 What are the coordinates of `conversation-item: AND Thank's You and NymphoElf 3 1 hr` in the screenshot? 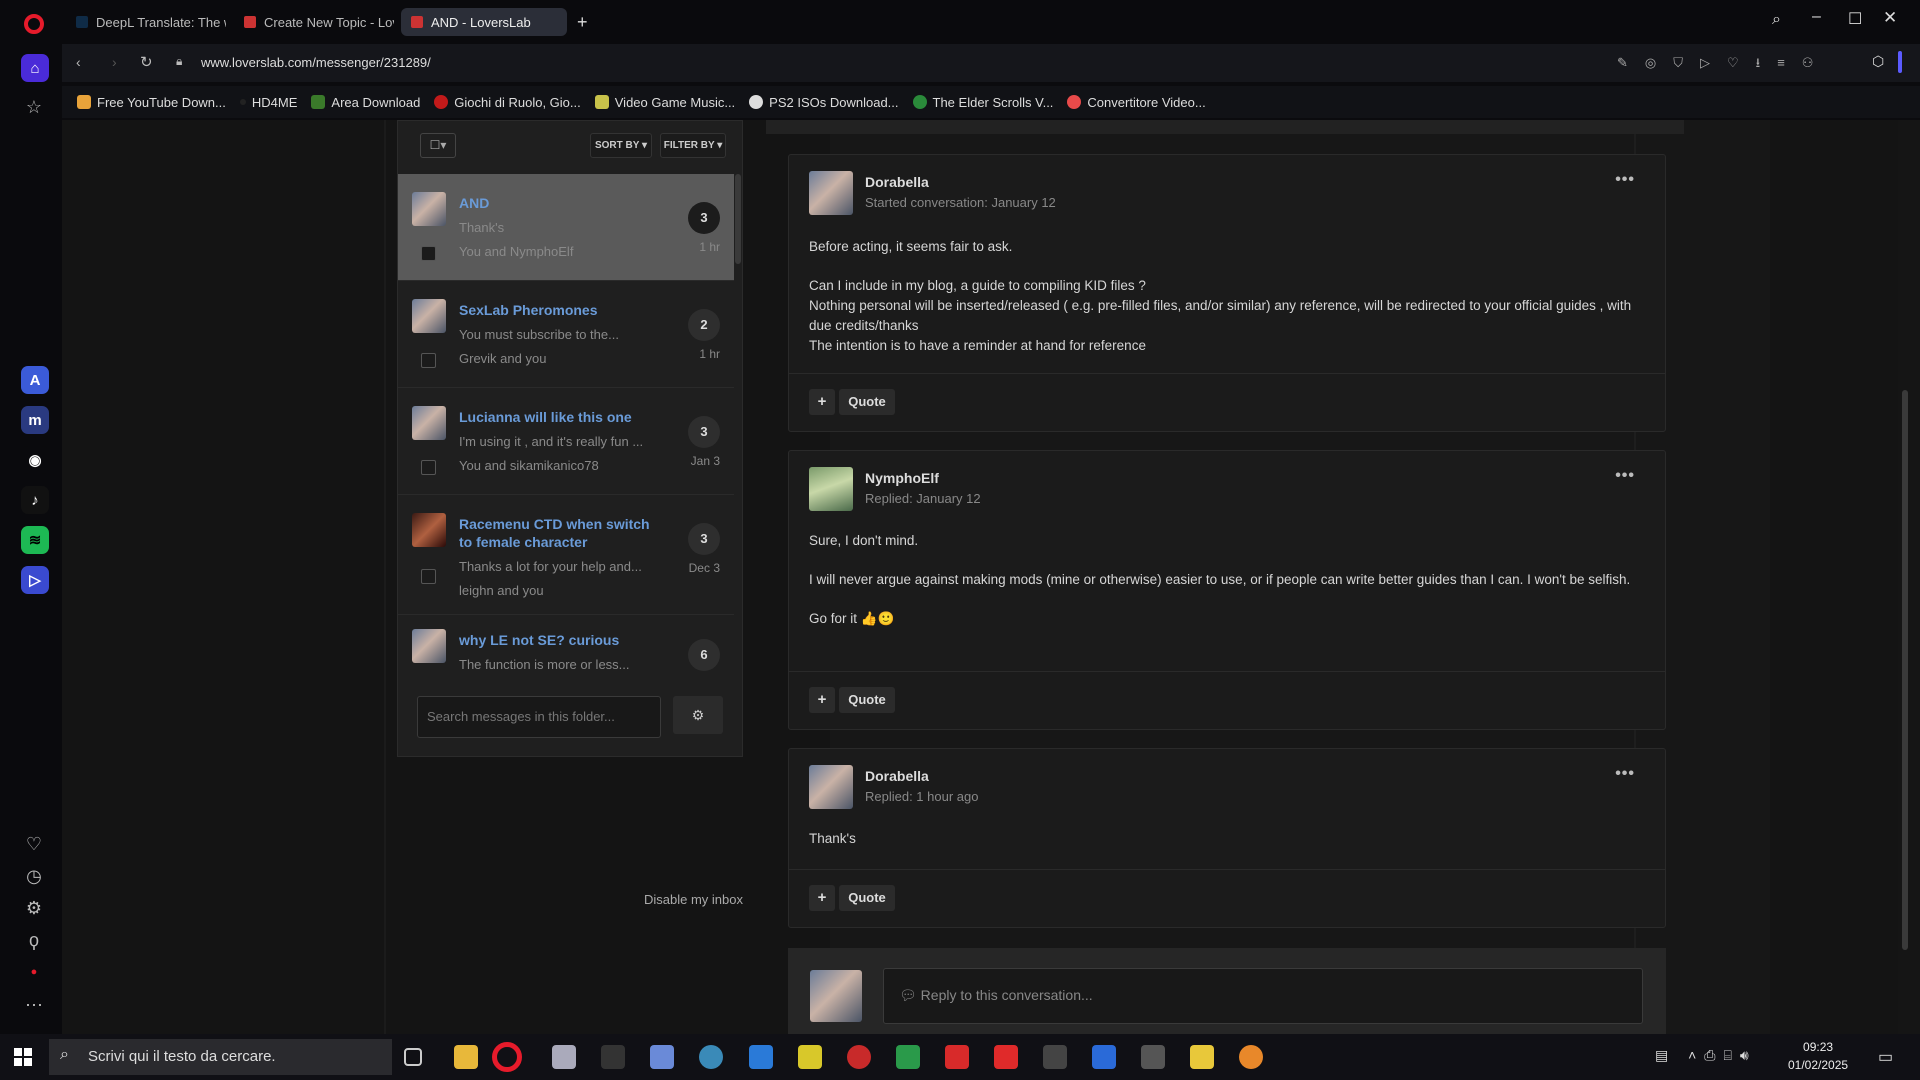 It's located at (566, 227).